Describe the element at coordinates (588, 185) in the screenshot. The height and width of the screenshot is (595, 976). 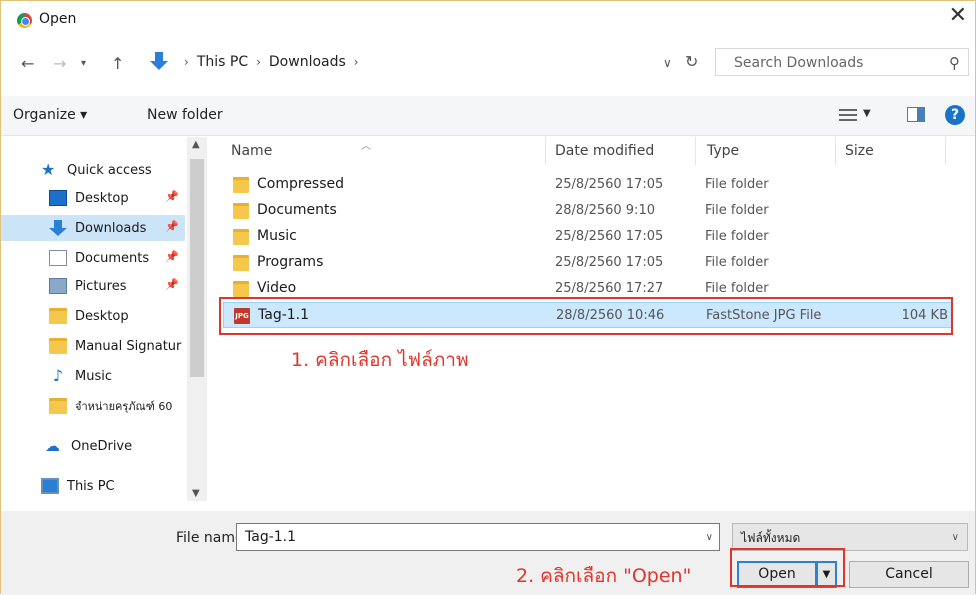
I see `file-row: Compressed 25/8/2560 17:05 File folder` at that location.